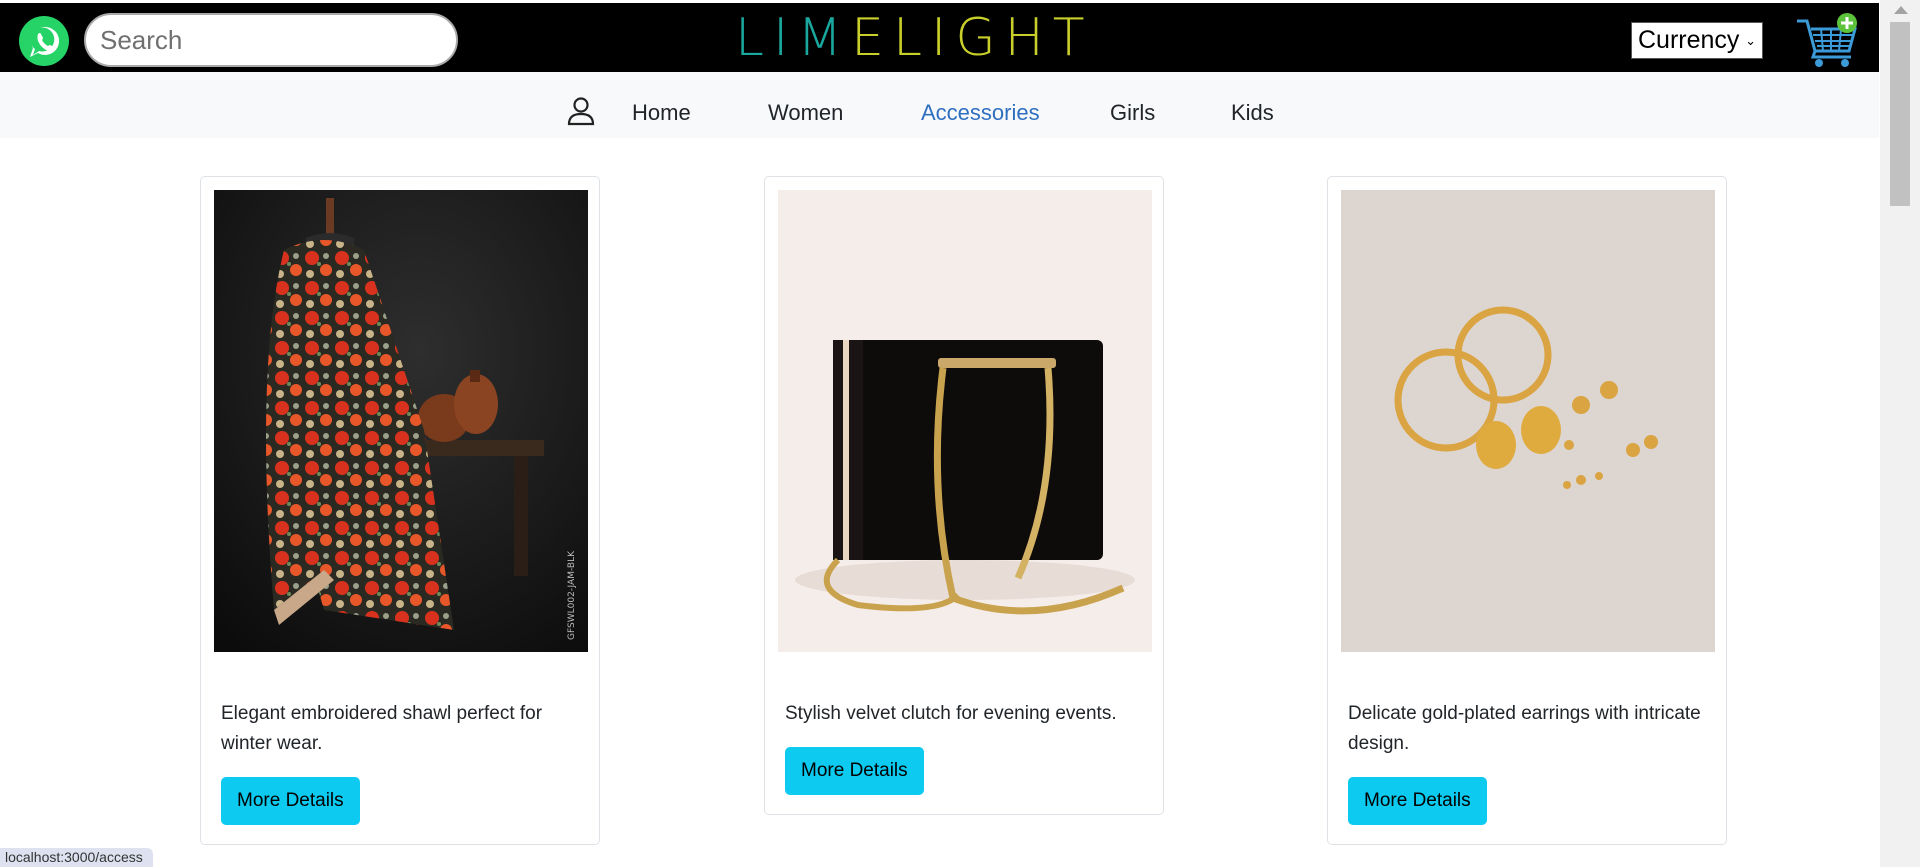 This screenshot has width=1920, height=867. What do you see at coordinates (1689, 40) in the screenshot?
I see `currency-label: Currency` at bounding box center [1689, 40].